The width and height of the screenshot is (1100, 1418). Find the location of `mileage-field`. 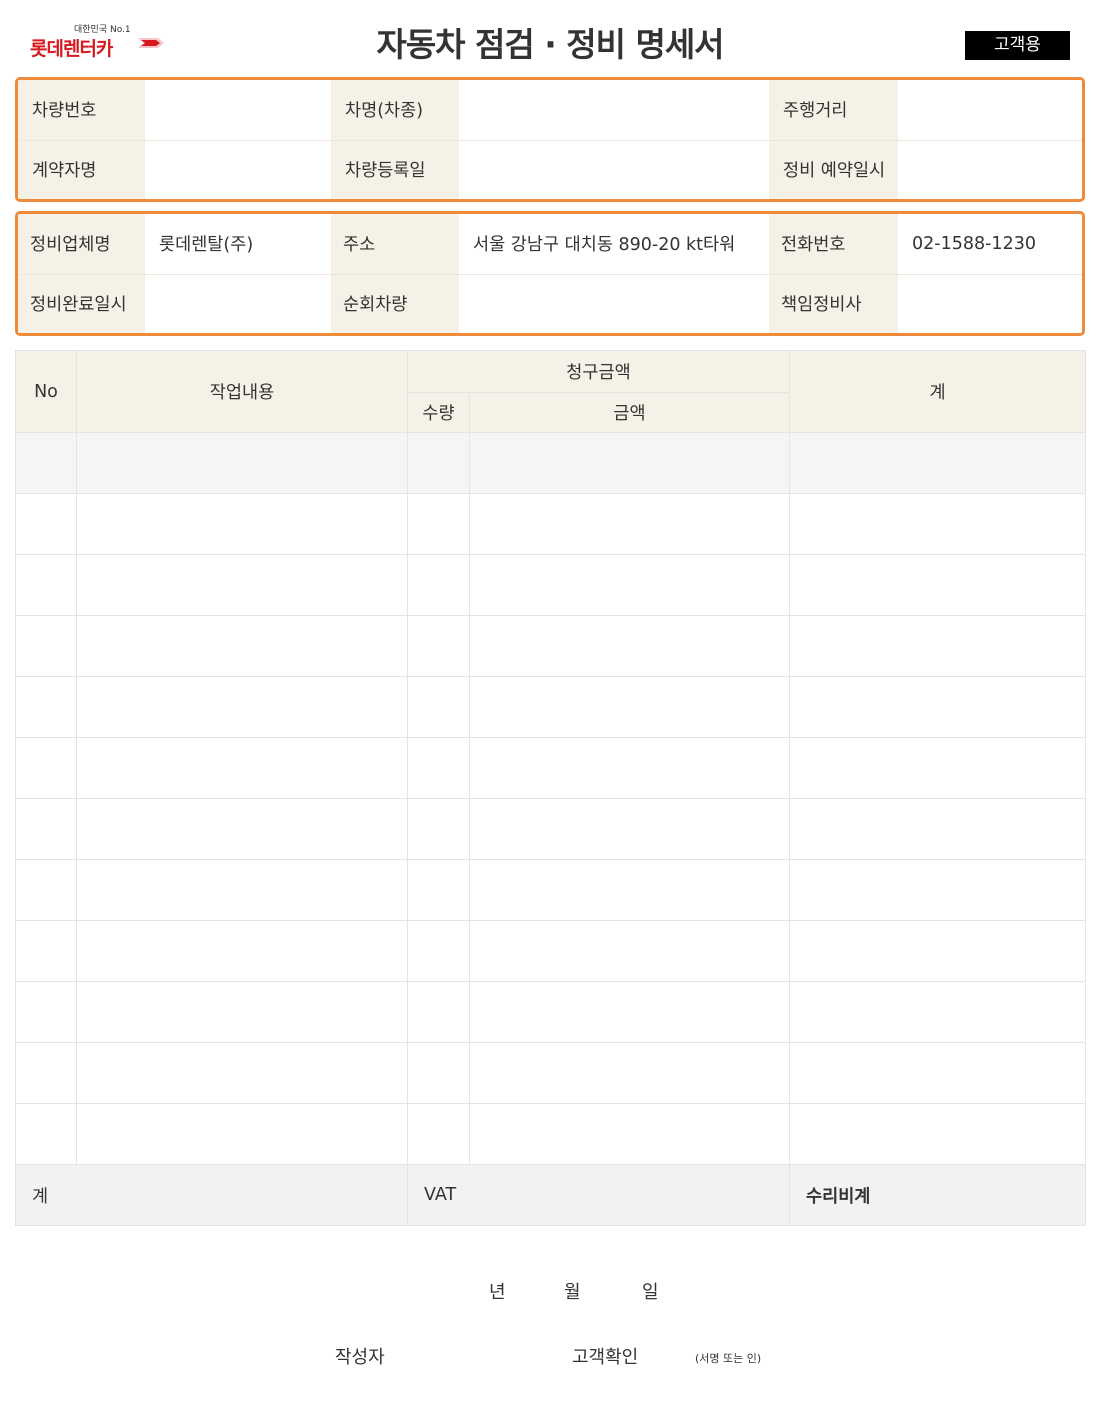

mileage-field is located at coordinates (990, 110).